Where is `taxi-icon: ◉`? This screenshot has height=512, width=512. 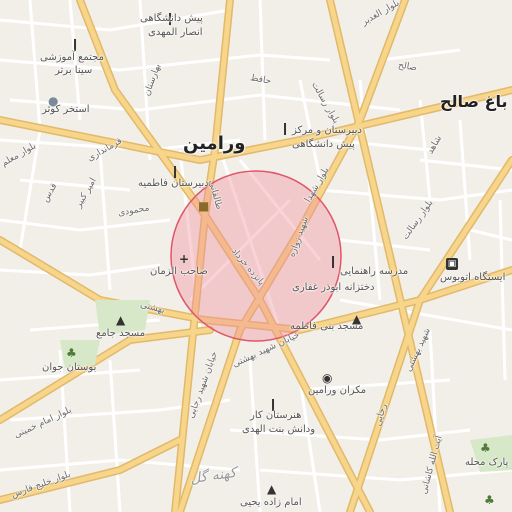
taxi-icon: ◉ is located at coordinates (327, 378).